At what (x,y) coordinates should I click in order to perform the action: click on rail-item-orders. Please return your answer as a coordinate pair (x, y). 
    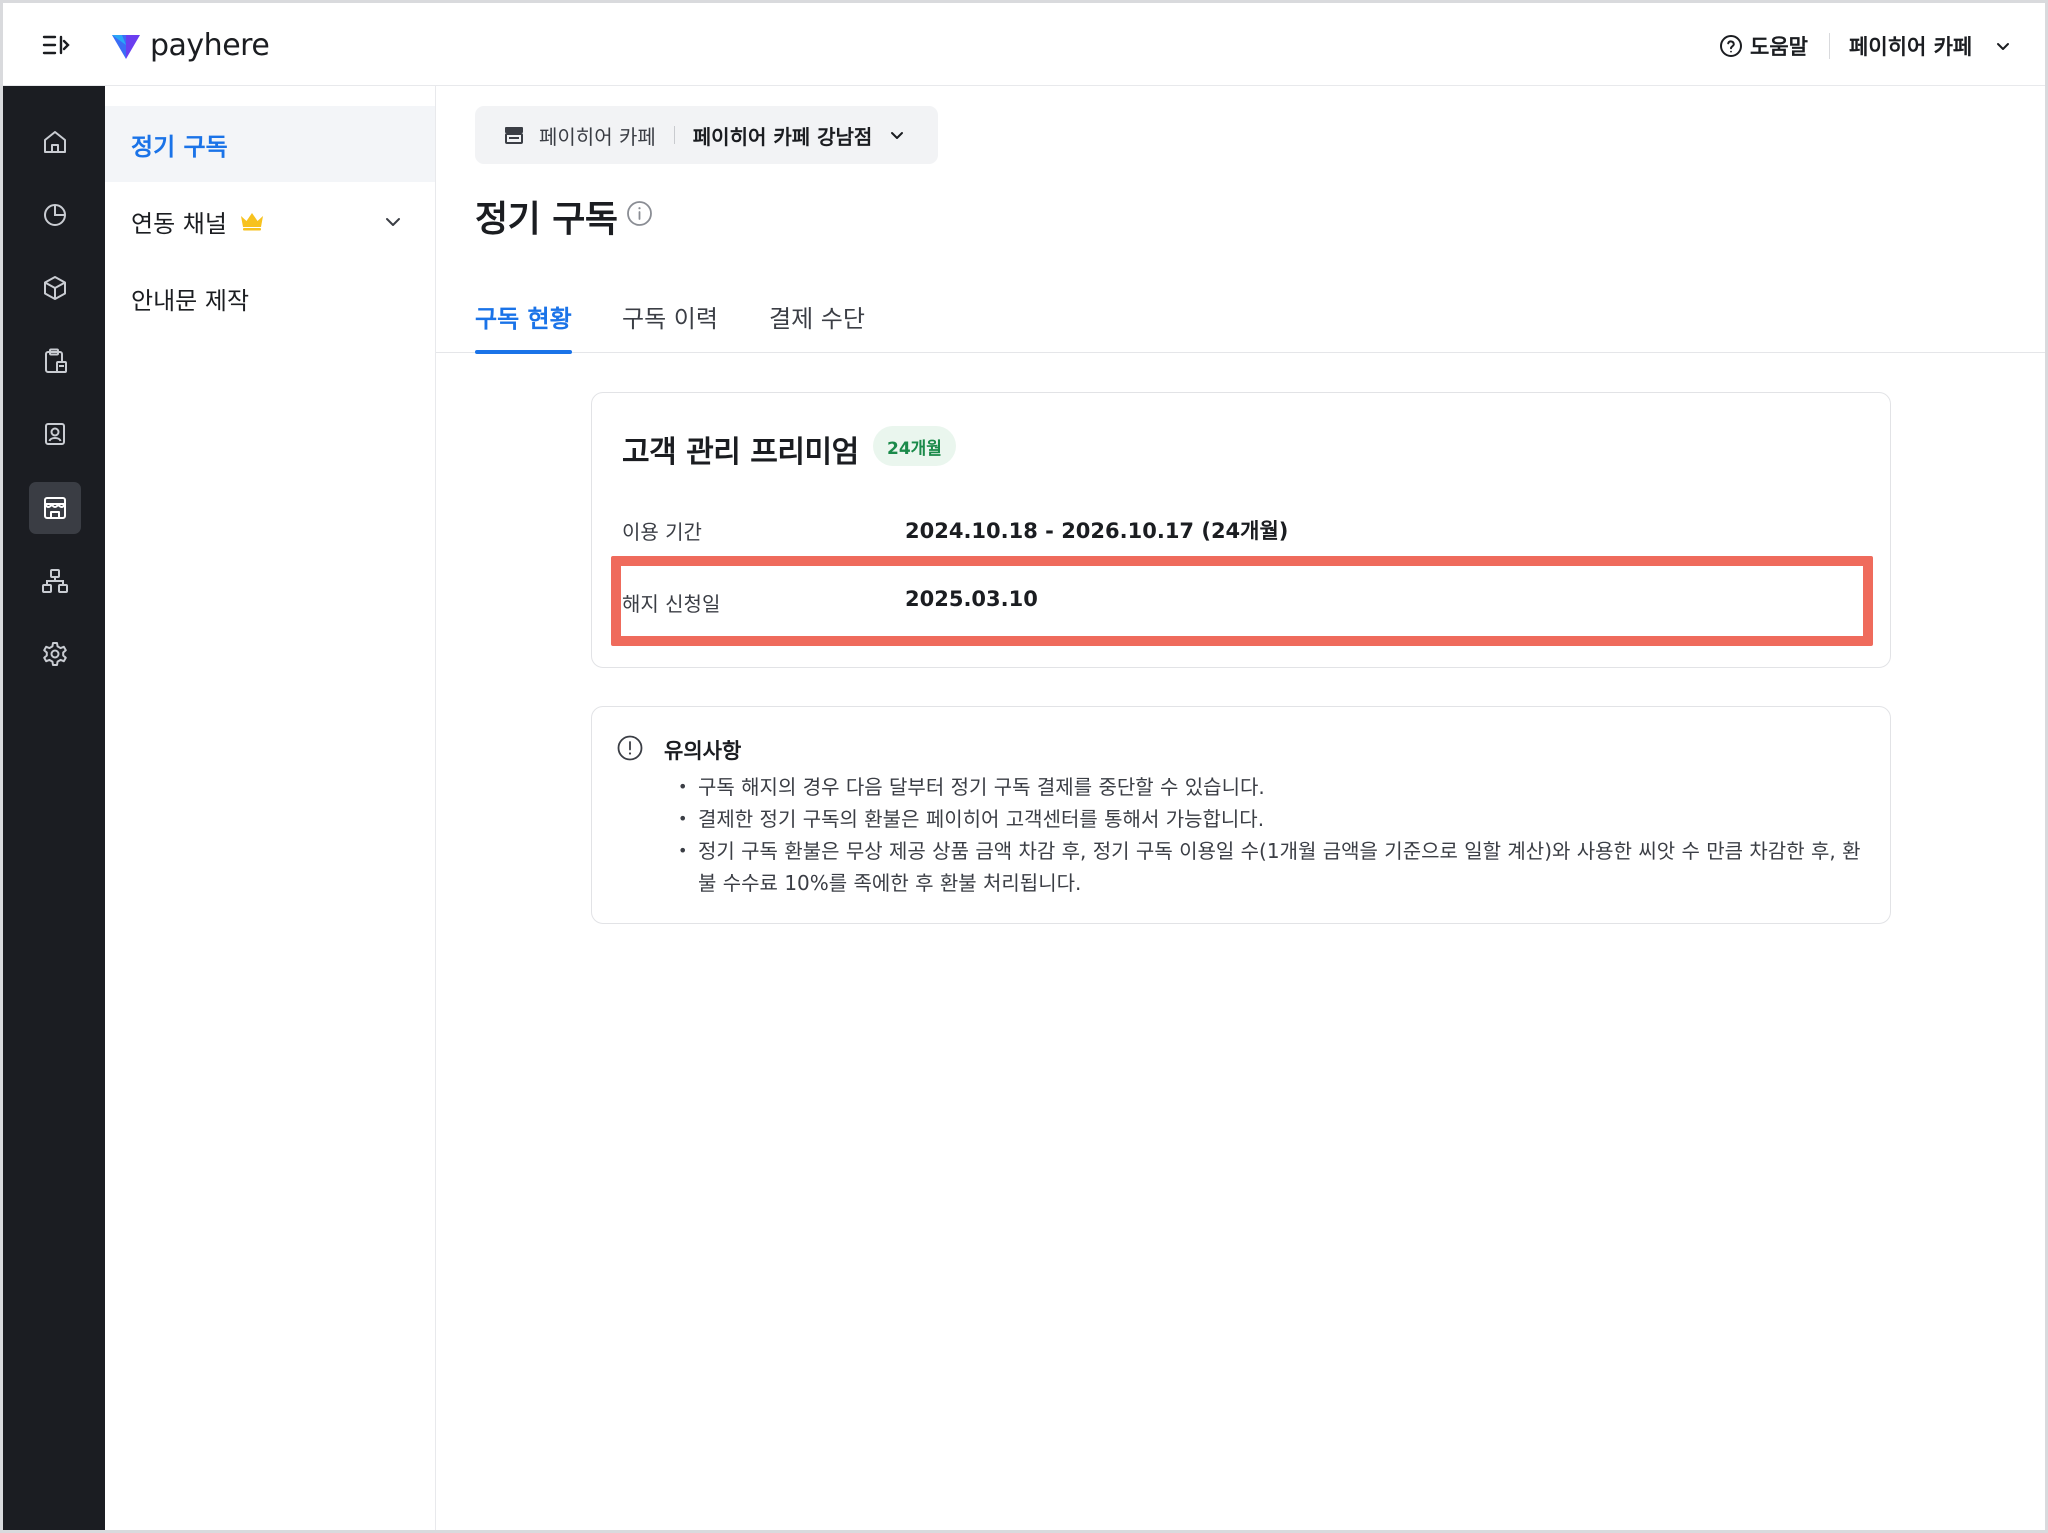
    Looking at the image, I should click on (55, 361).